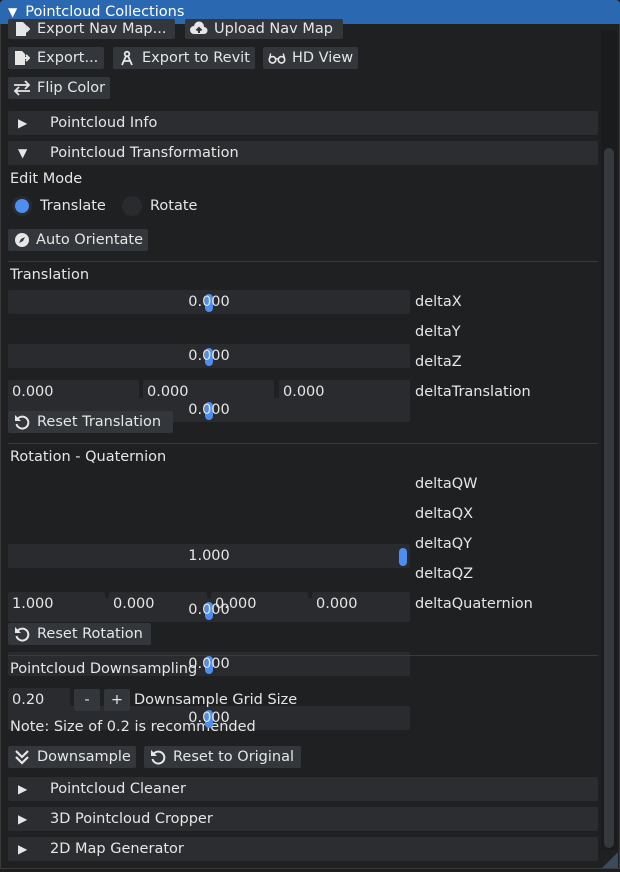 The image size is (620, 872). I want to click on deltaqy-label: deltaQY, so click(443, 544).